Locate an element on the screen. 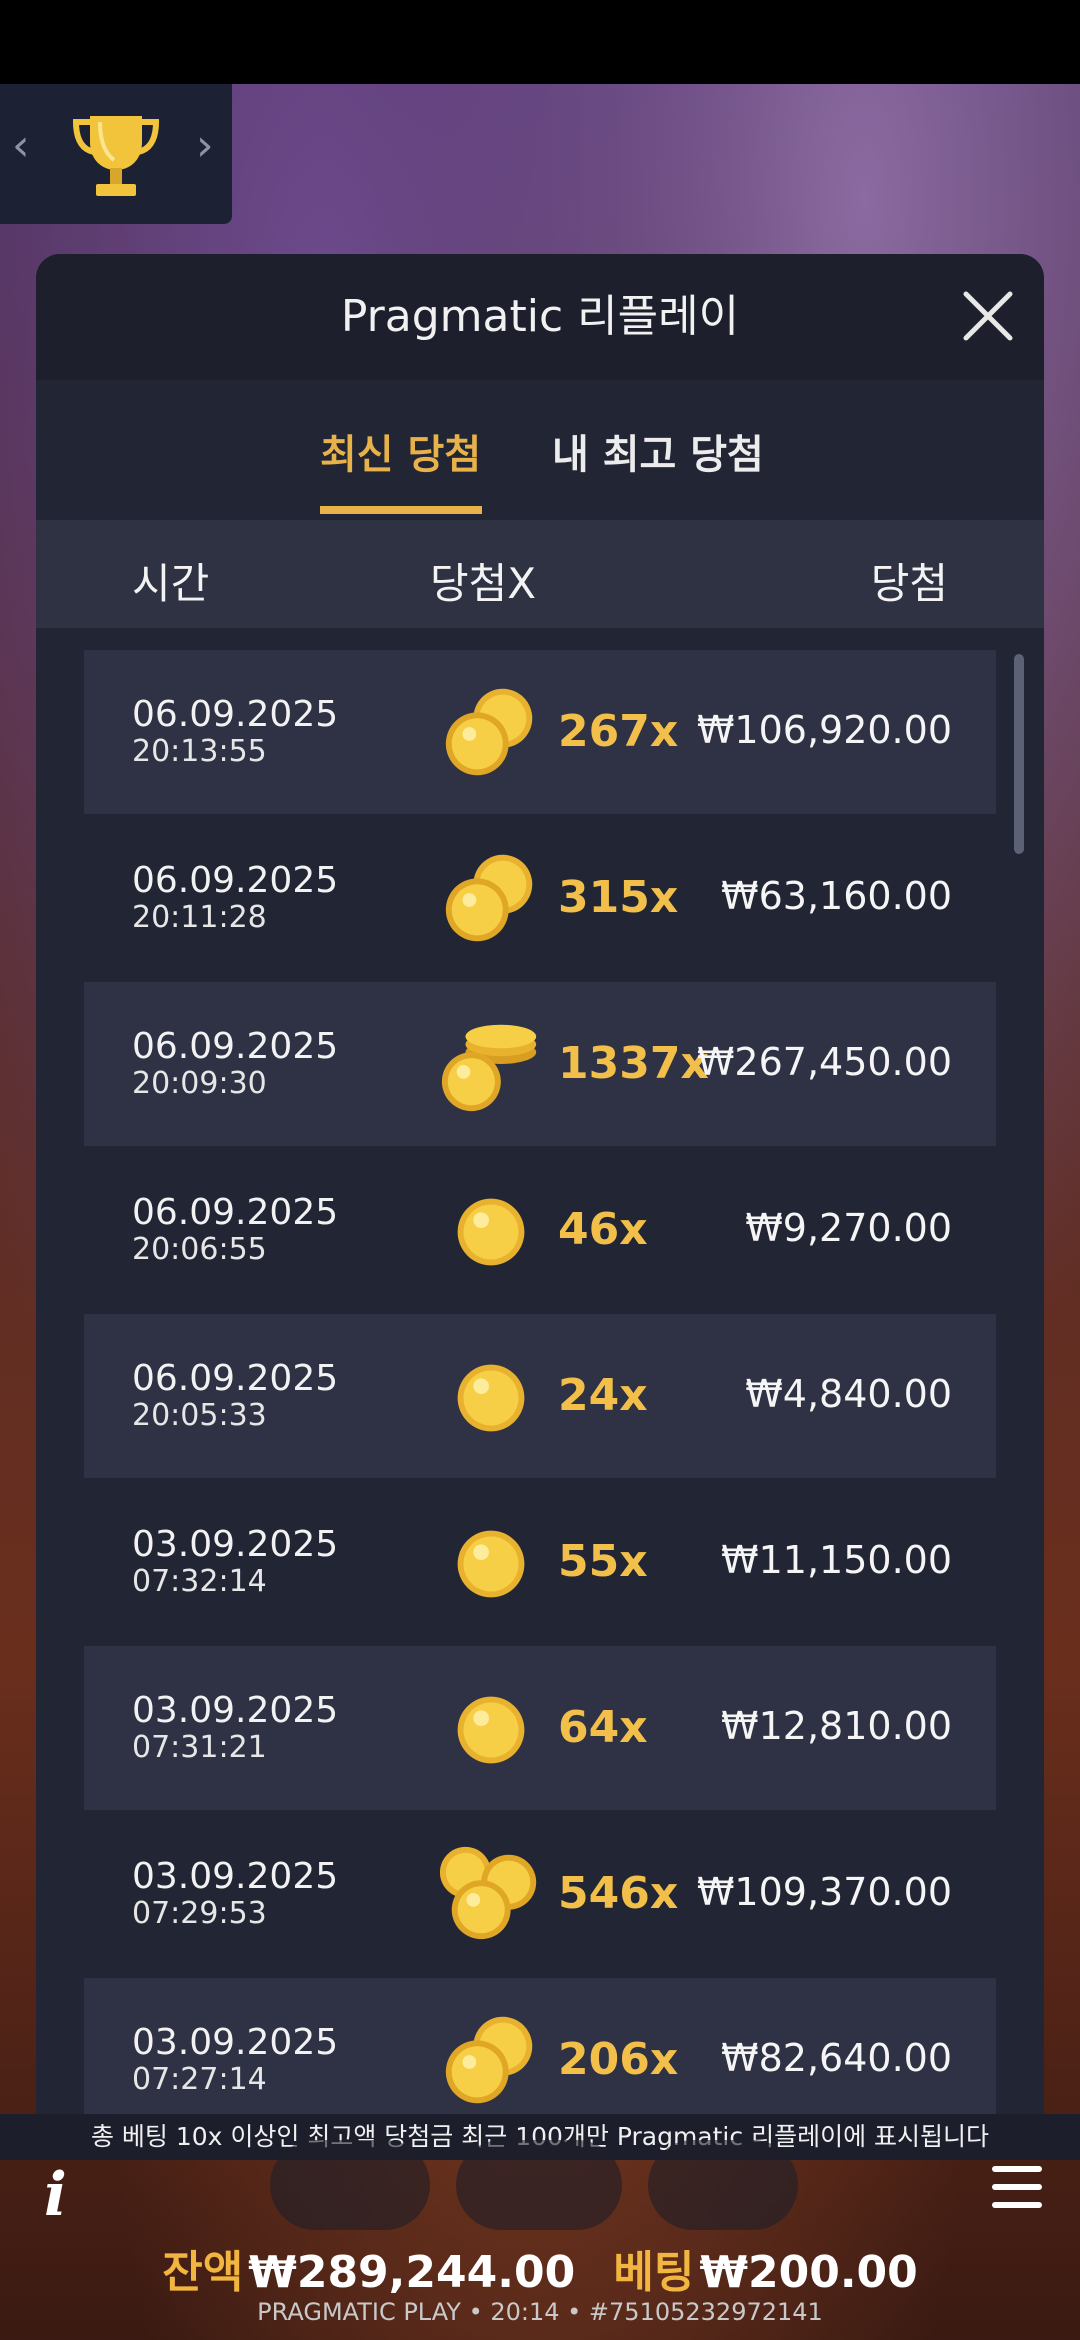 This screenshot has height=2340, width=1080. coin-triple-icon is located at coordinates (488, 1893).